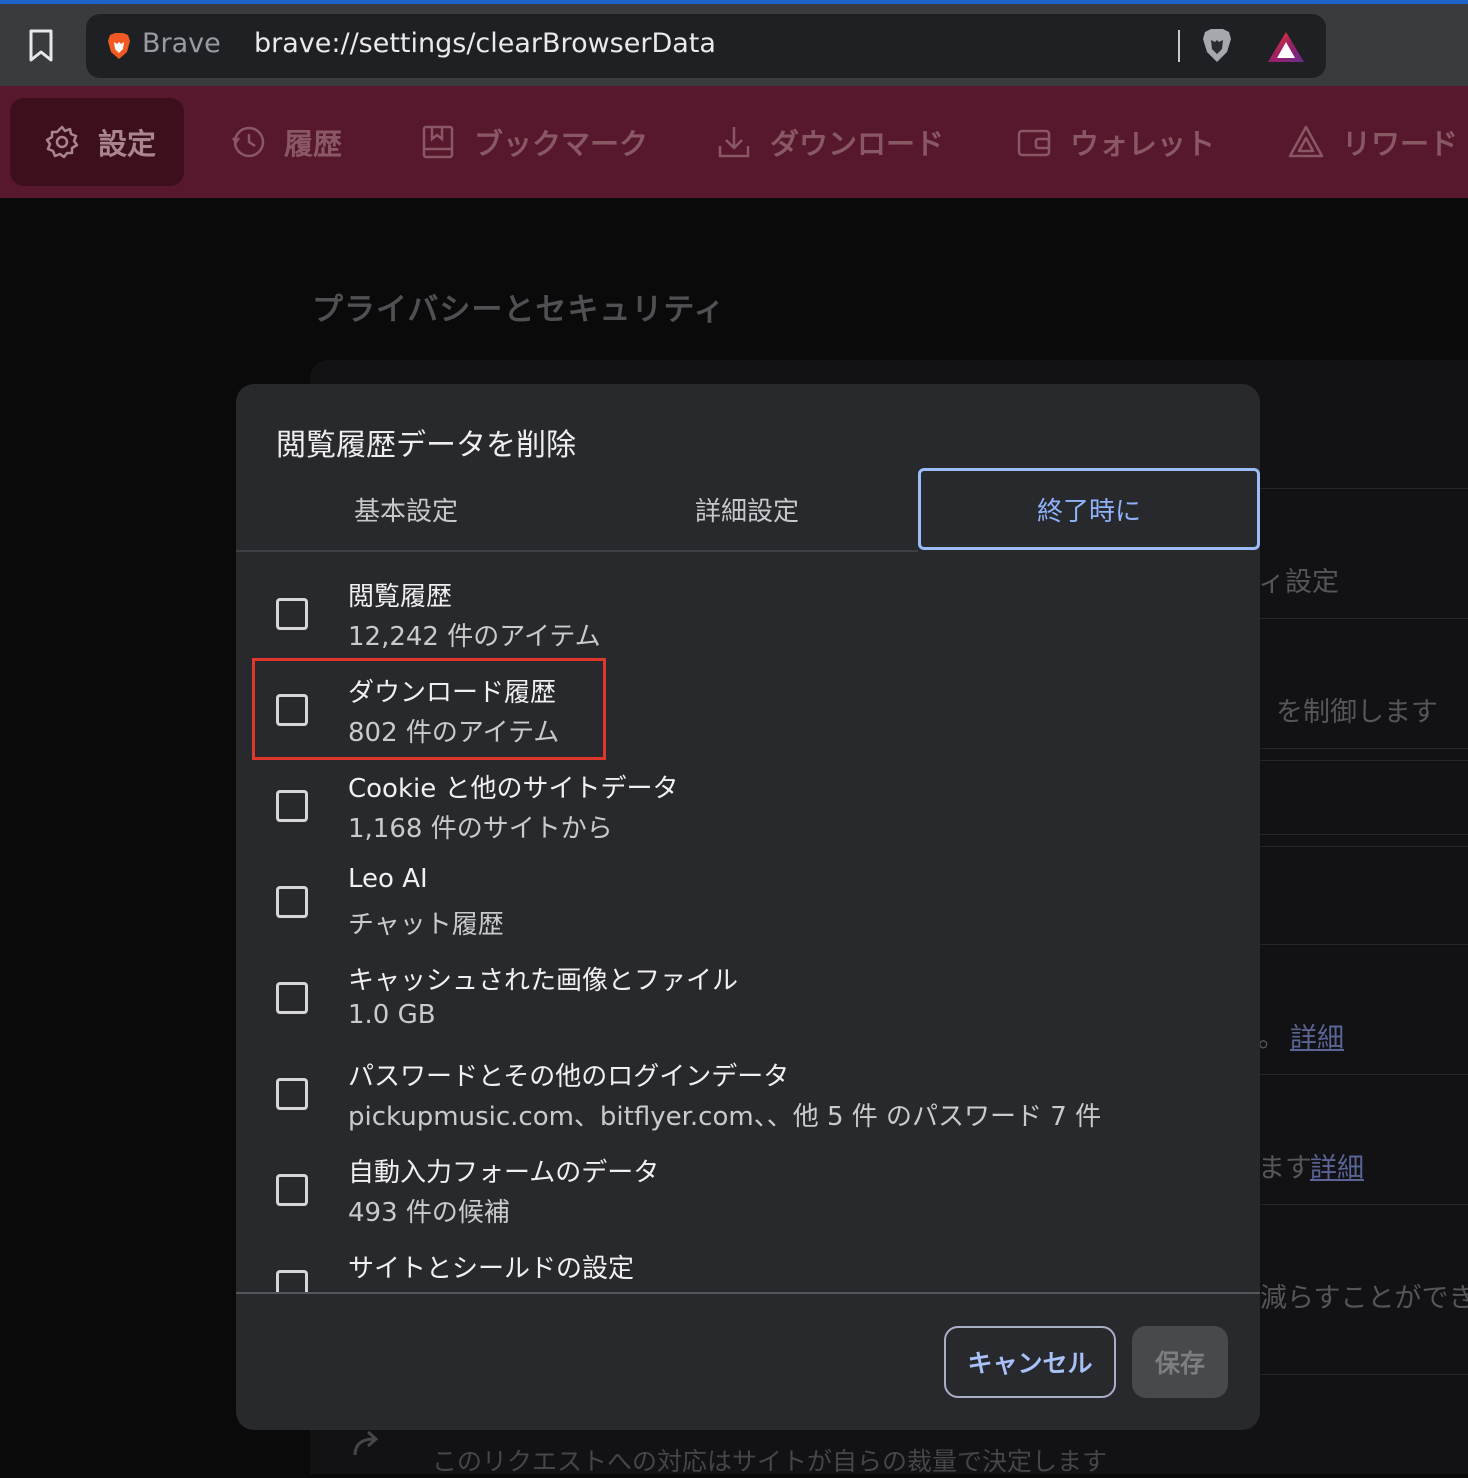  What do you see at coordinates (1357, 712) in the screenshot?
I see `bg-text: を制御します` at bounding box center [1357, 712].